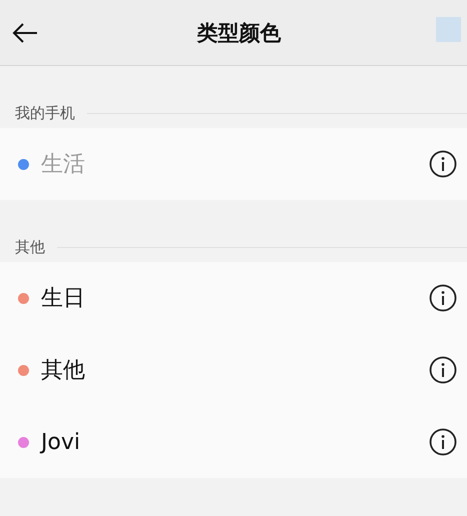 The height and width of the screenshot is (516, 467). What do you see at coordinates (63, 371) in the screenshot?
I see `type-name: 其他` at bounding box center [63, 371].